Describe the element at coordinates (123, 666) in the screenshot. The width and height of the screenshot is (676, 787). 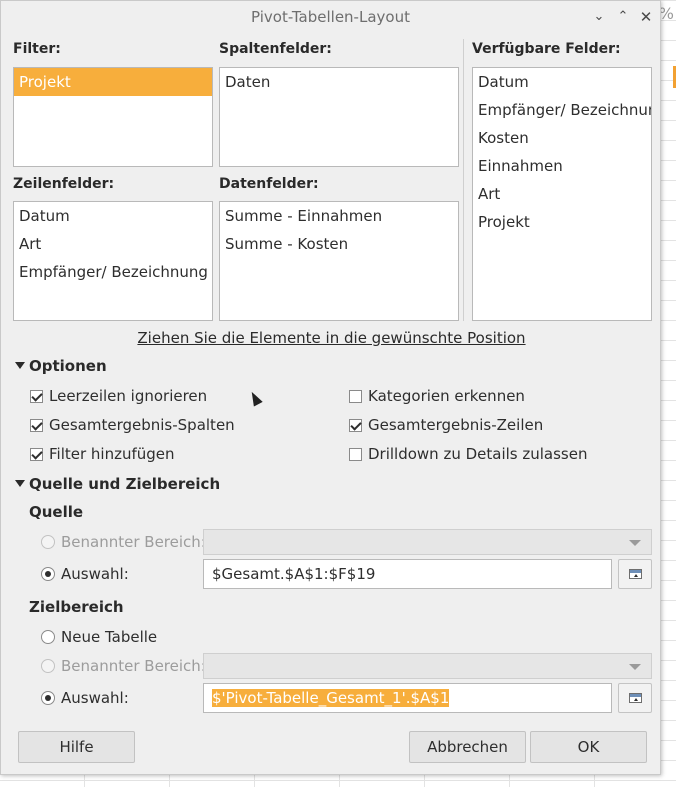
I see `dest-named-range-radio: Benannter Bereich:` at that location.